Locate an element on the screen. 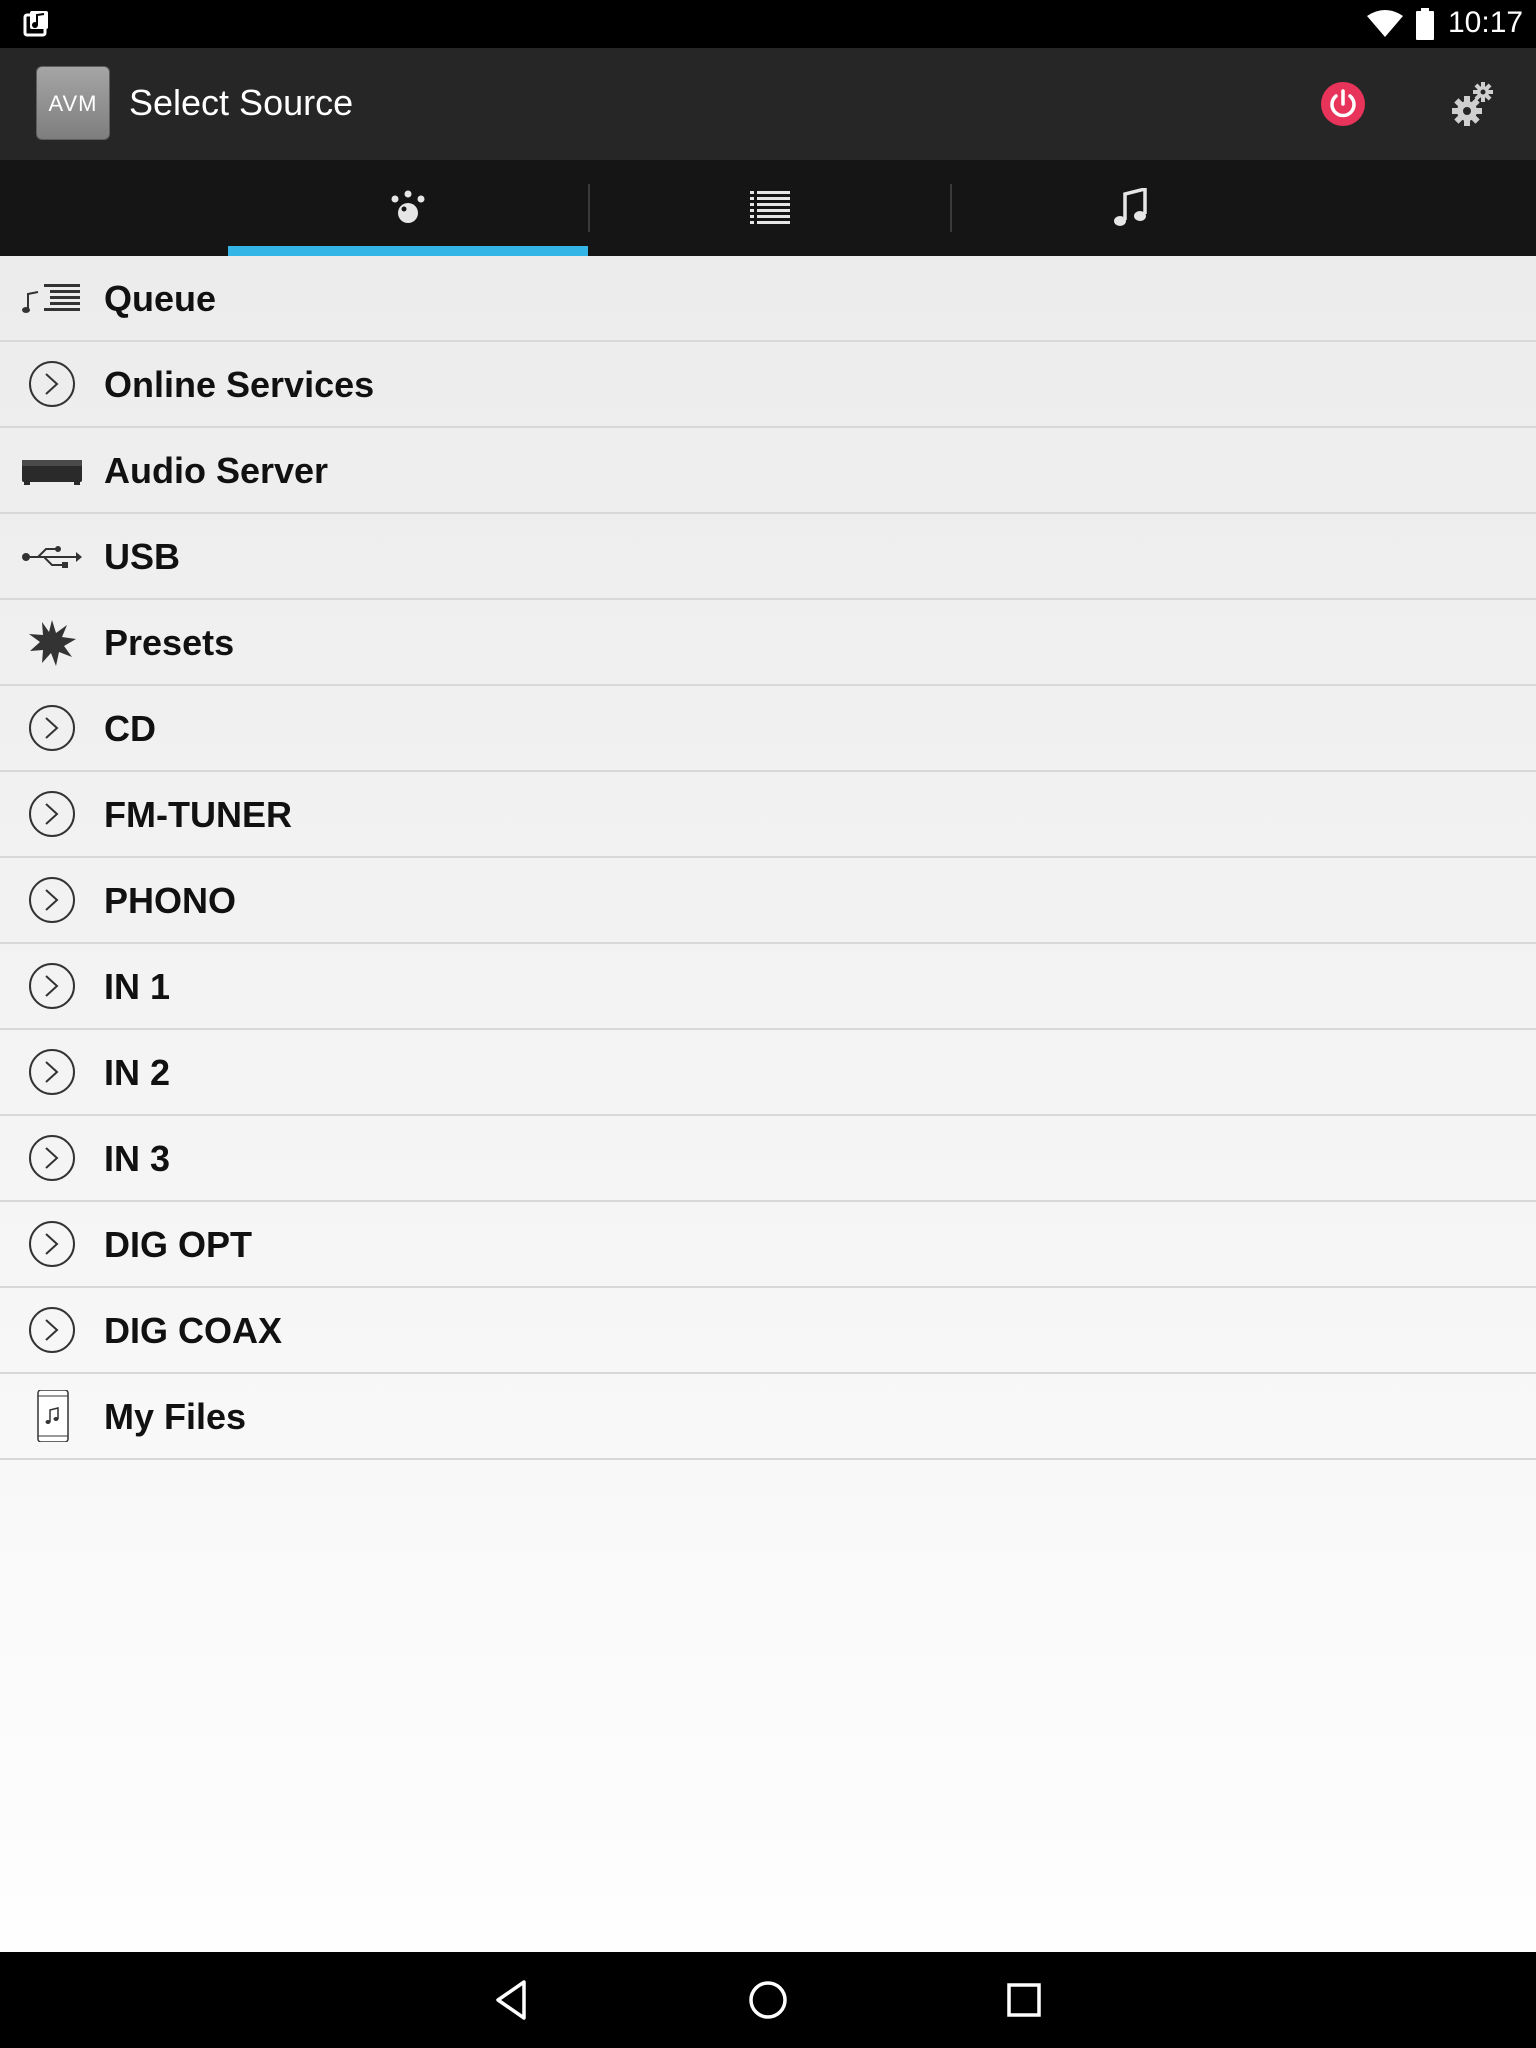  settings-gears-icon is located at coordinates (1473, 104).